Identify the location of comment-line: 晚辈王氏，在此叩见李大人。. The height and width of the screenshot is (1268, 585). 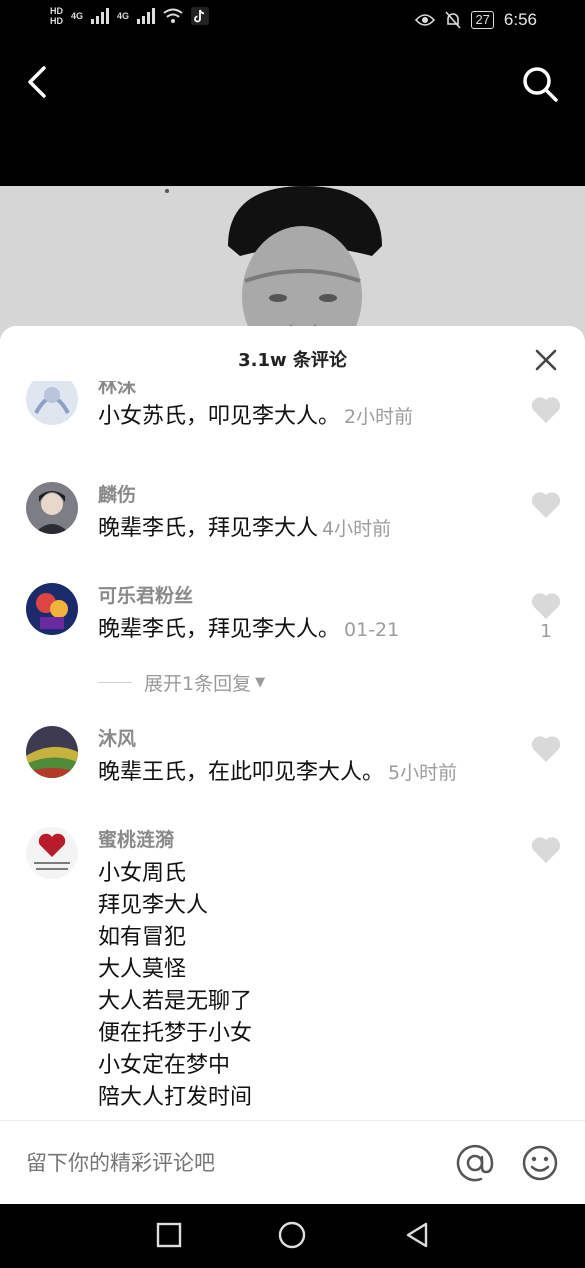
(241, 772).